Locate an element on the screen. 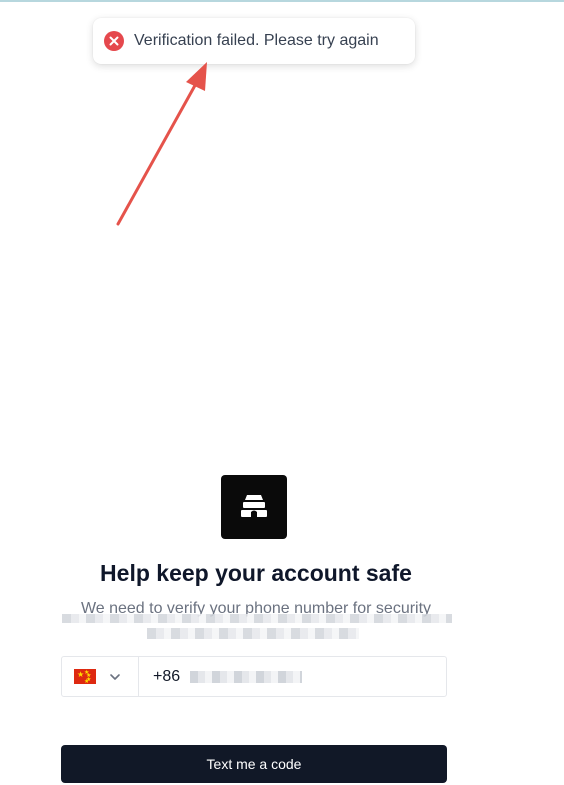 The height and width of the screenshot is (785, 564). text-me-code-button: Text me a code is located at coordinates (254, 764).